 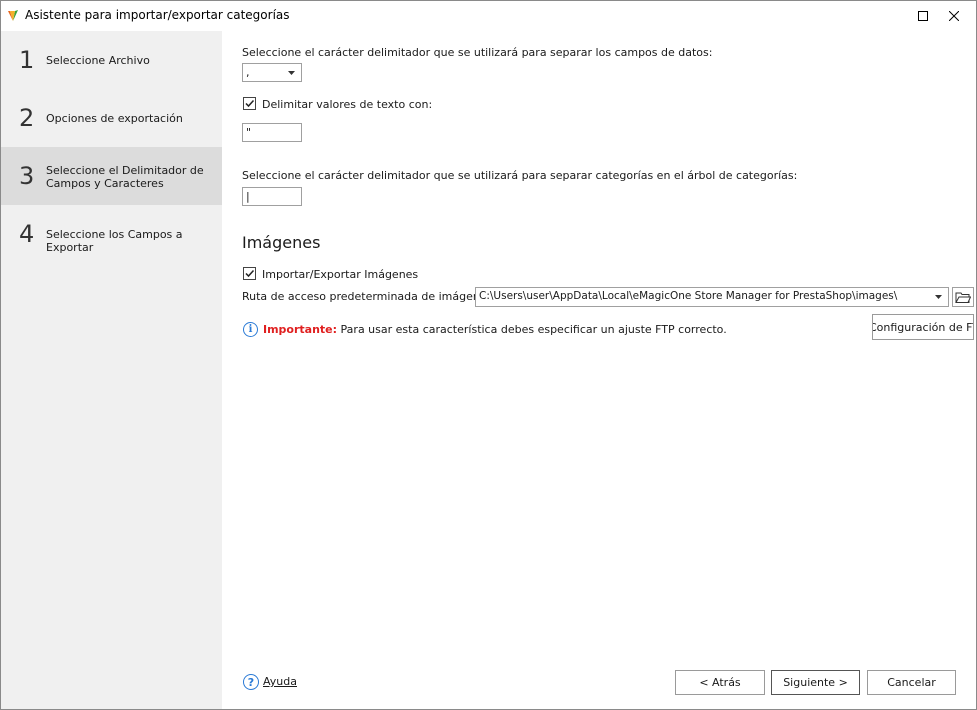 I want to click on step-label: Seleccione Archivo, so click(x=98, y=60).